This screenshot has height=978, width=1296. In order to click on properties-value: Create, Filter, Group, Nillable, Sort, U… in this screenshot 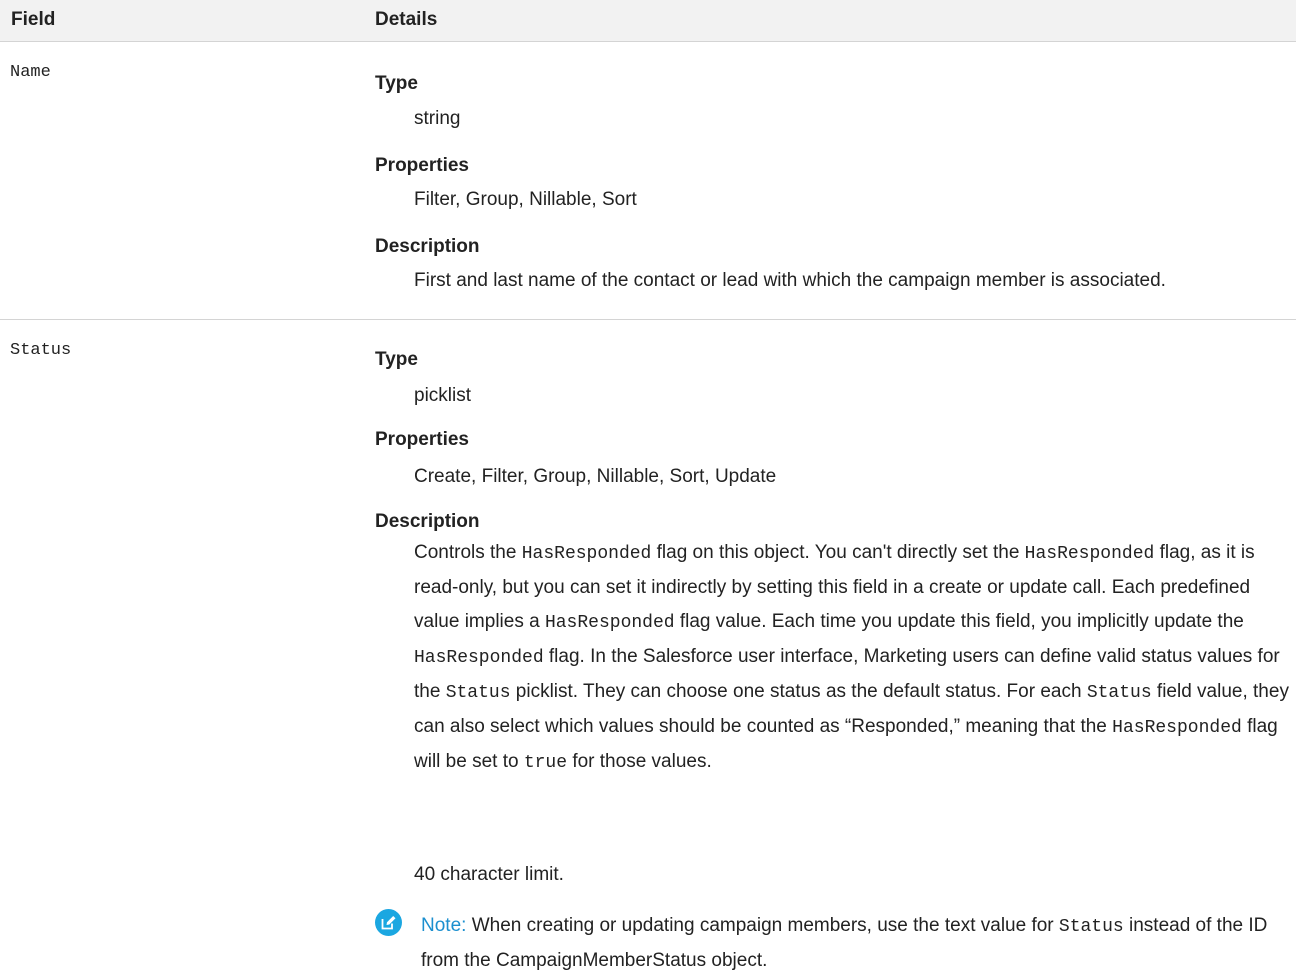, I will do `click(595, 476)`.